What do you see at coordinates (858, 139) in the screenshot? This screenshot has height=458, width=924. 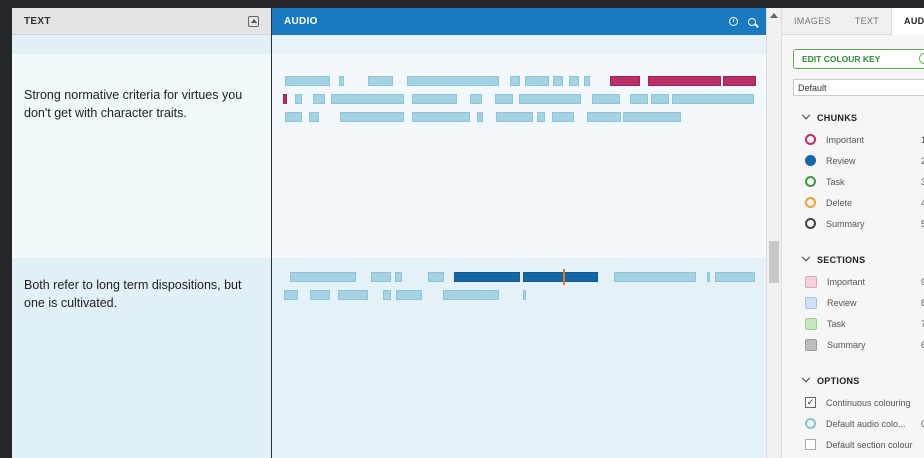 I see `chunk-key-item: Important 1` at bounding box center [858, 139].